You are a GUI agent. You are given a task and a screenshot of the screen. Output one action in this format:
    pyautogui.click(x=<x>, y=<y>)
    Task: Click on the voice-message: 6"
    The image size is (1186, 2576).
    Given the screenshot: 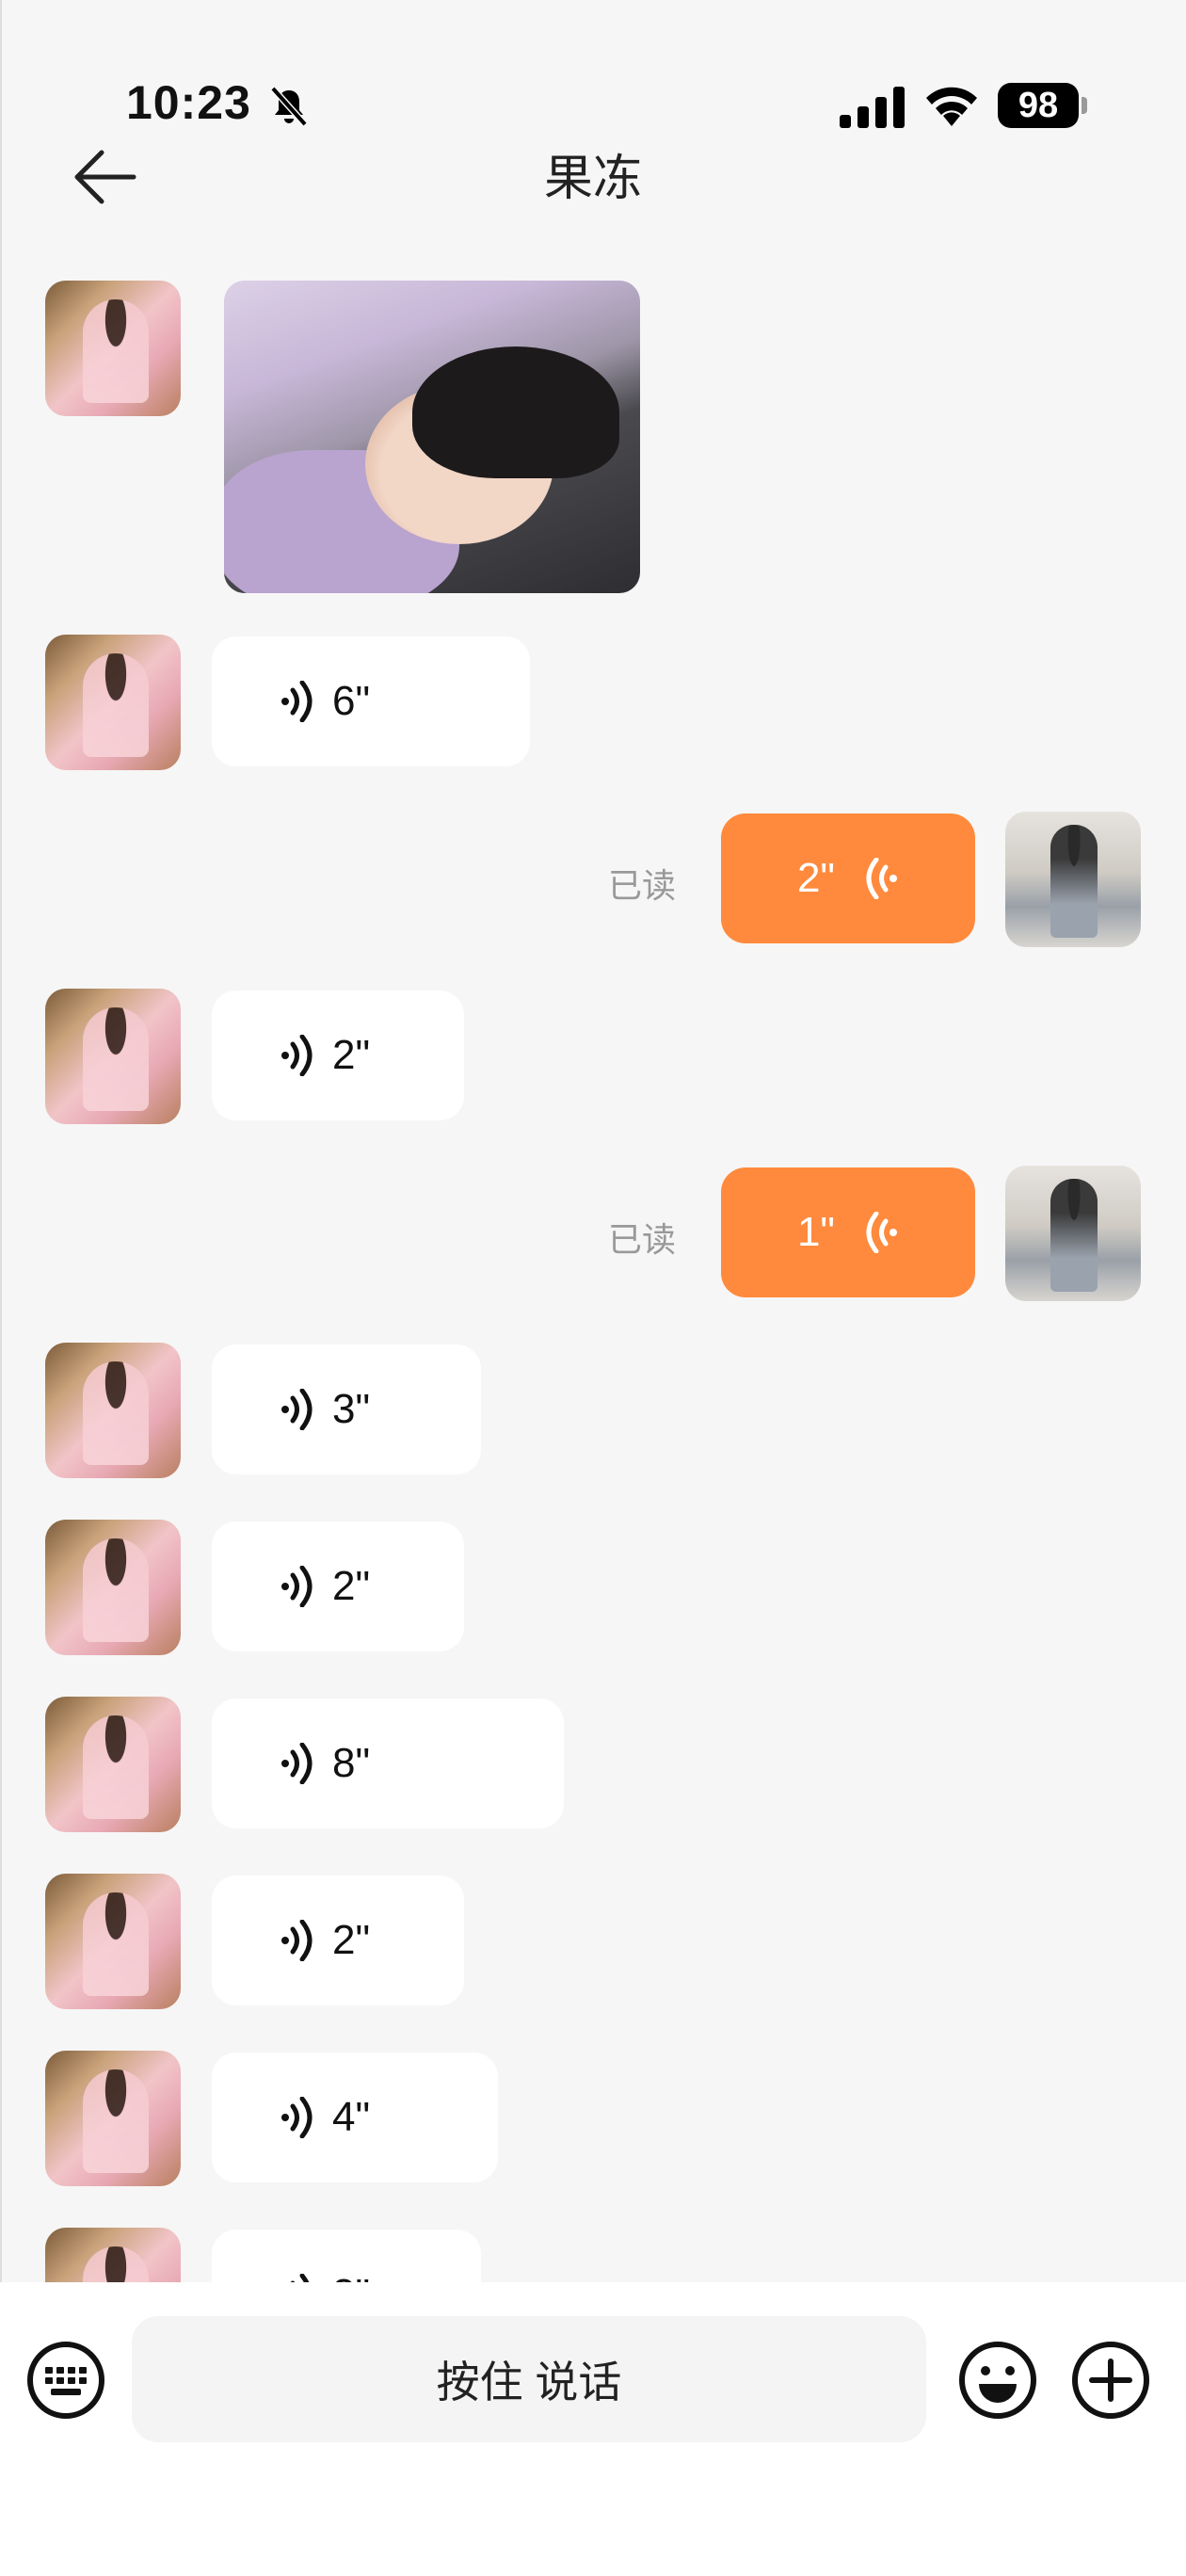 What is the action you would take?
    pyautogui.click(x=371, y=701)
    